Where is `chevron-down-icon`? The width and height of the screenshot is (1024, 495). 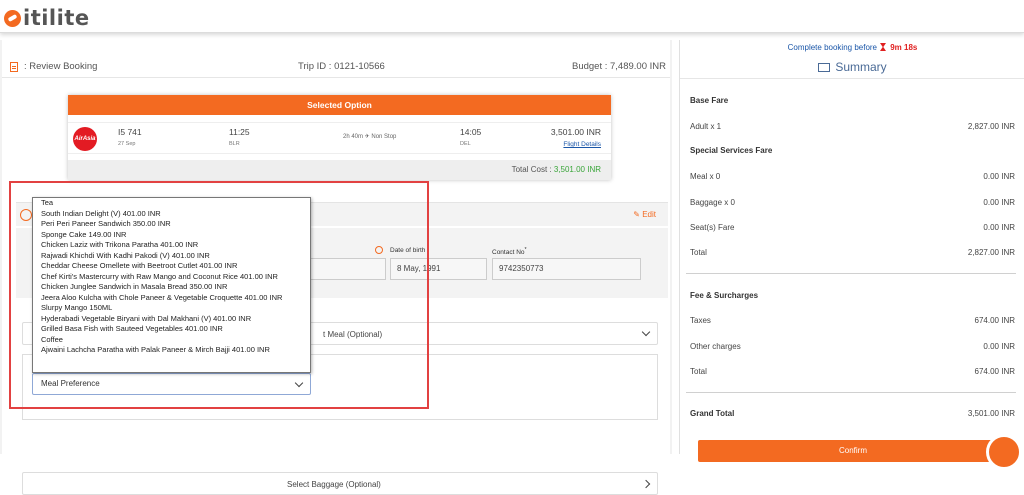 chevron-down-icon is located at coordinates (646, 332).